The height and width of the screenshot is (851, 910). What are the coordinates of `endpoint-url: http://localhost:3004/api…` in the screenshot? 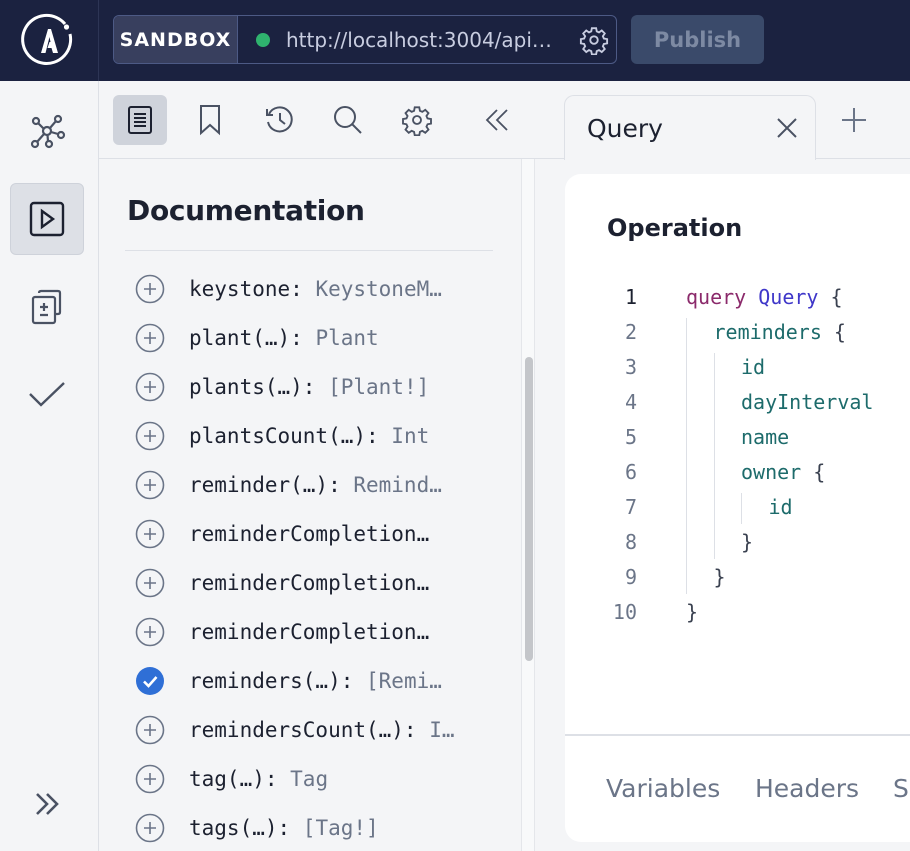 It's located at (426, 40).